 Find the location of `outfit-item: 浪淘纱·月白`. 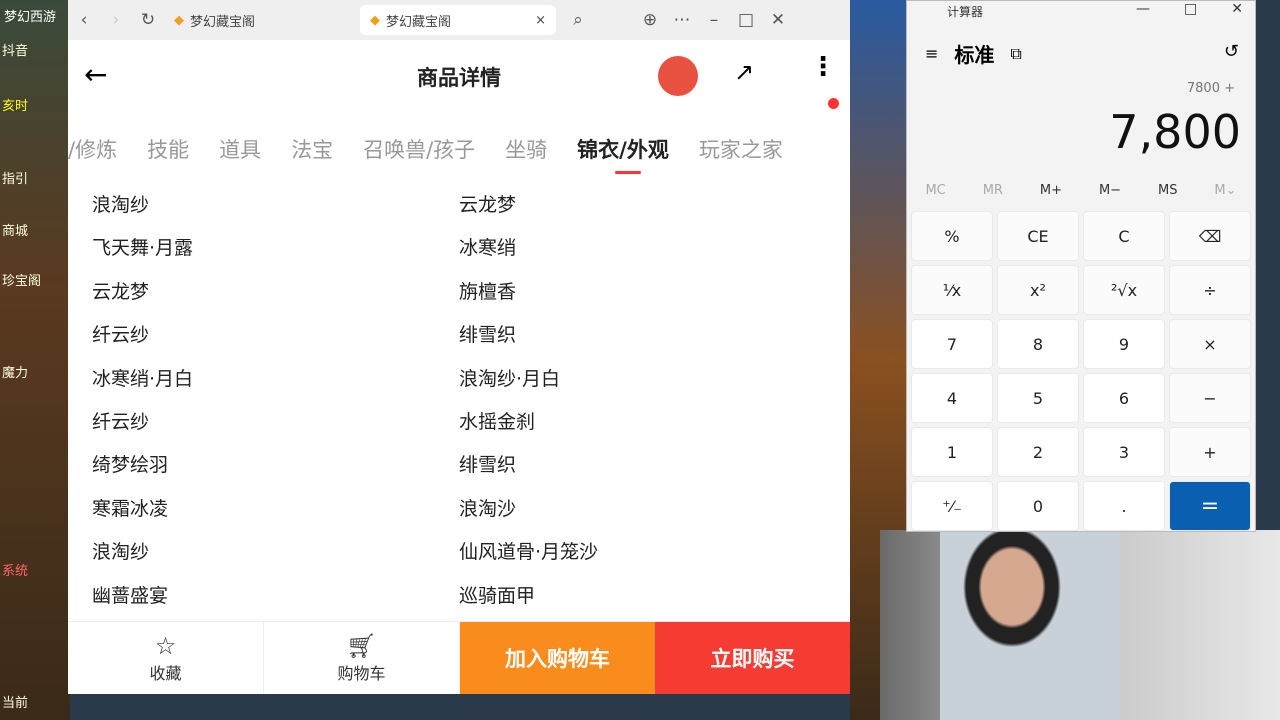

outfit-item: 浪淘纱·月白 is located at coordinates (510, 378).